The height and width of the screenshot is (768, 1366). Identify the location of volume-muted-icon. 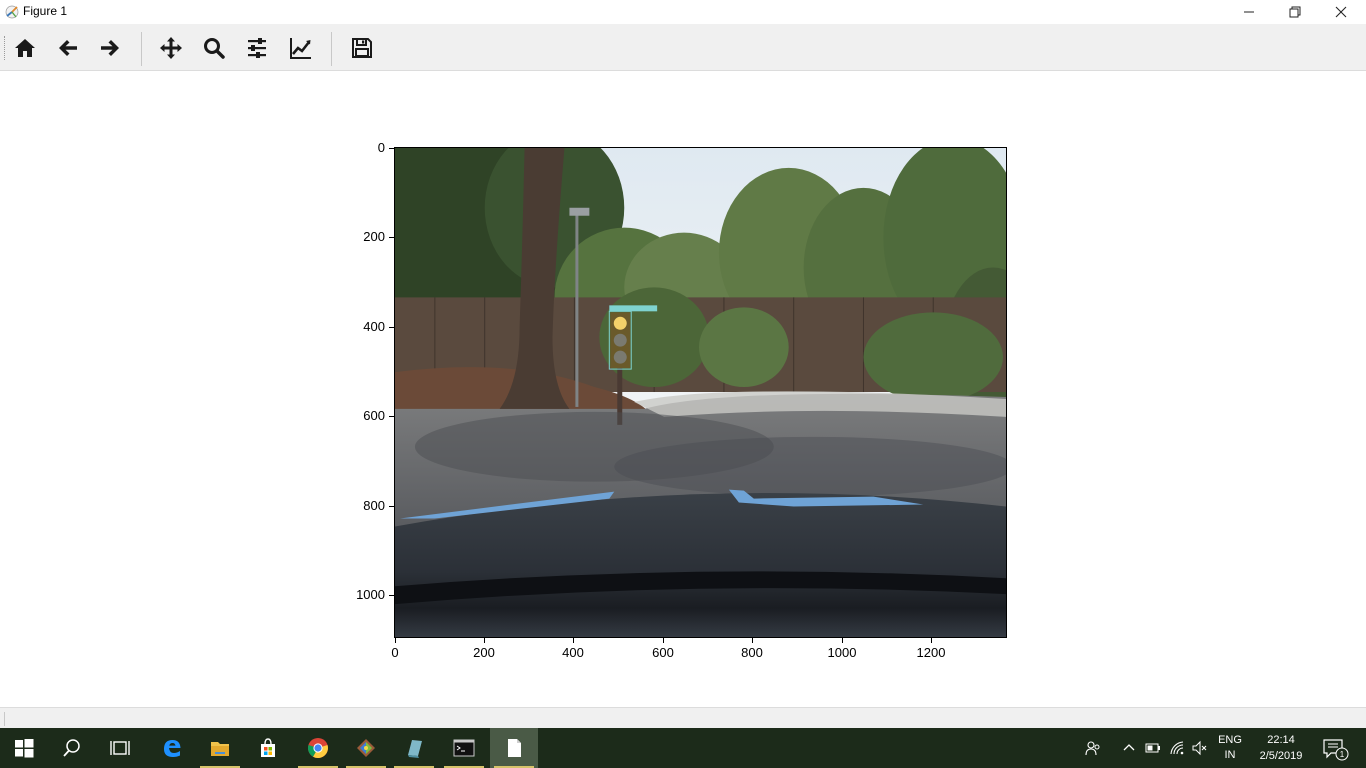
(1199, 748).